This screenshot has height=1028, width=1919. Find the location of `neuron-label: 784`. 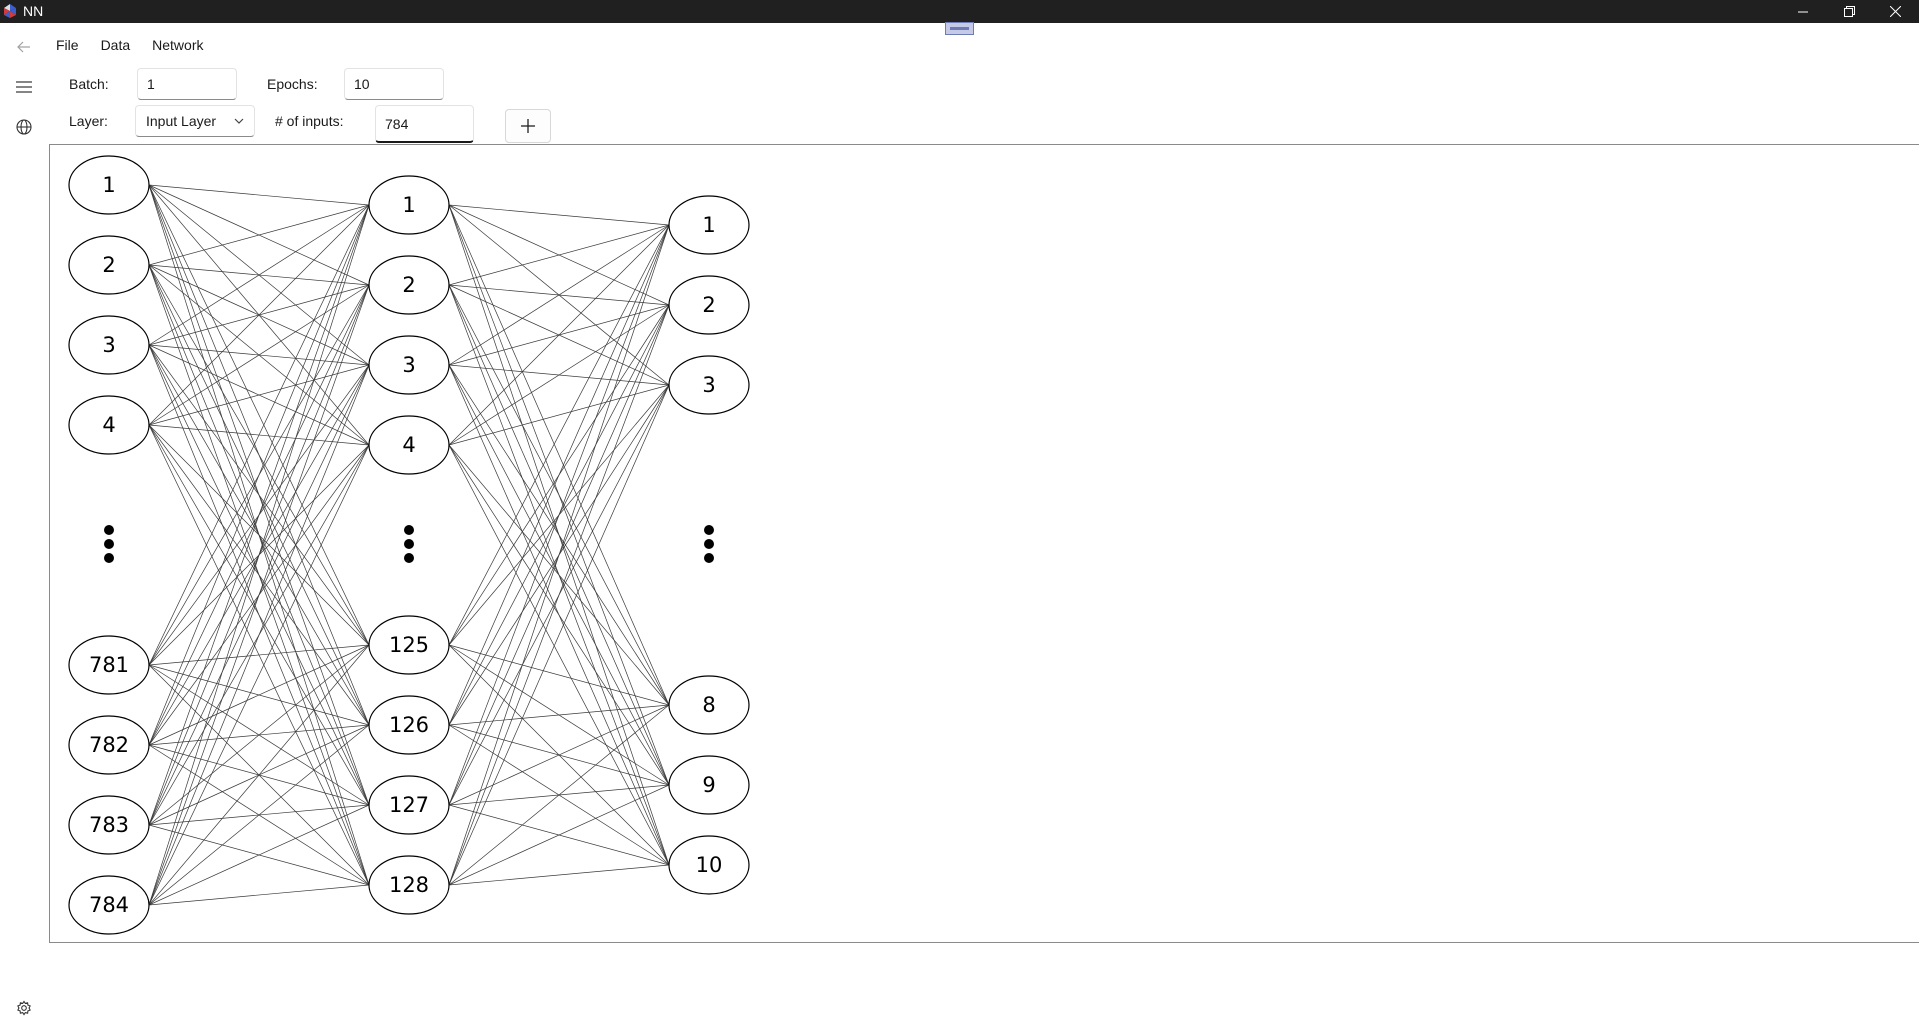

neuron-label: 784 is located at coordinates (109, 905).